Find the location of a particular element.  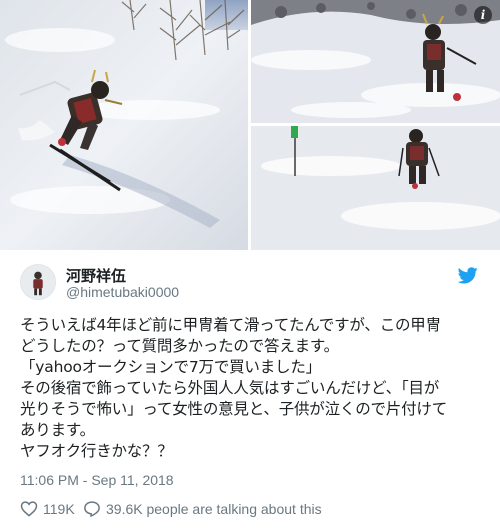

tweet-text-line: どうしたの？って質問多かったので答えます。 is located at coordinates (179, 346).